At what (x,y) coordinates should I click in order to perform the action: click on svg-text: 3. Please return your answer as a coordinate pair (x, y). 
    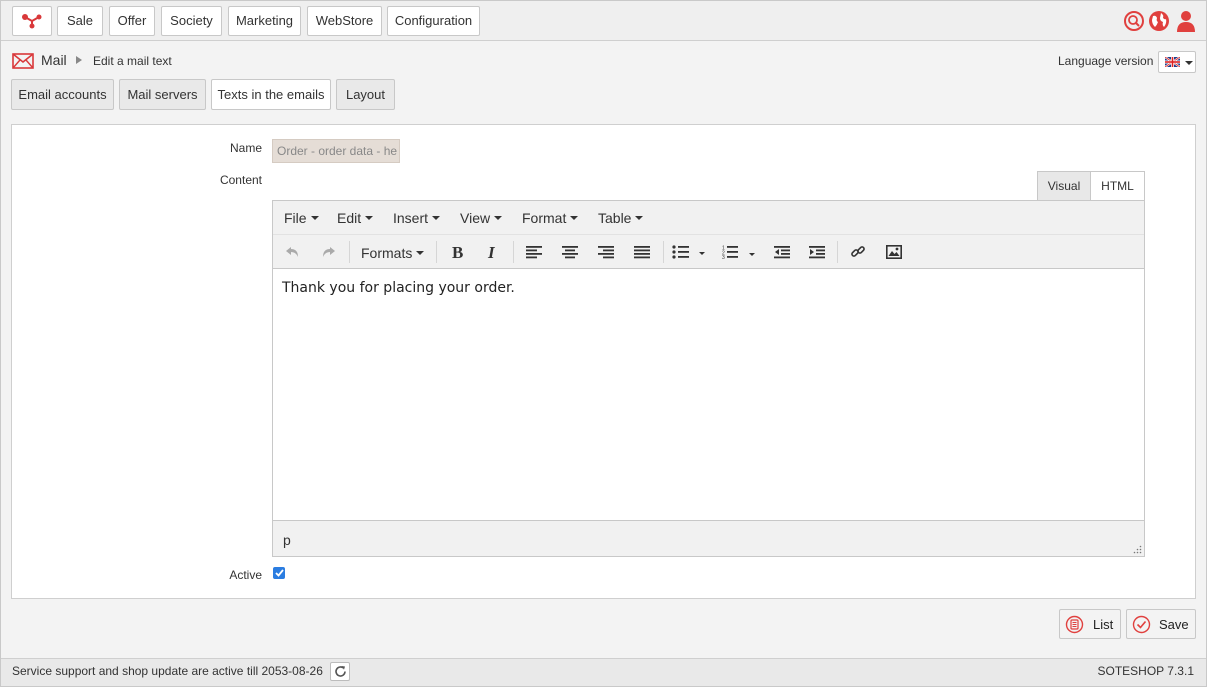
    Looking at the image, I should click on (723, 257).